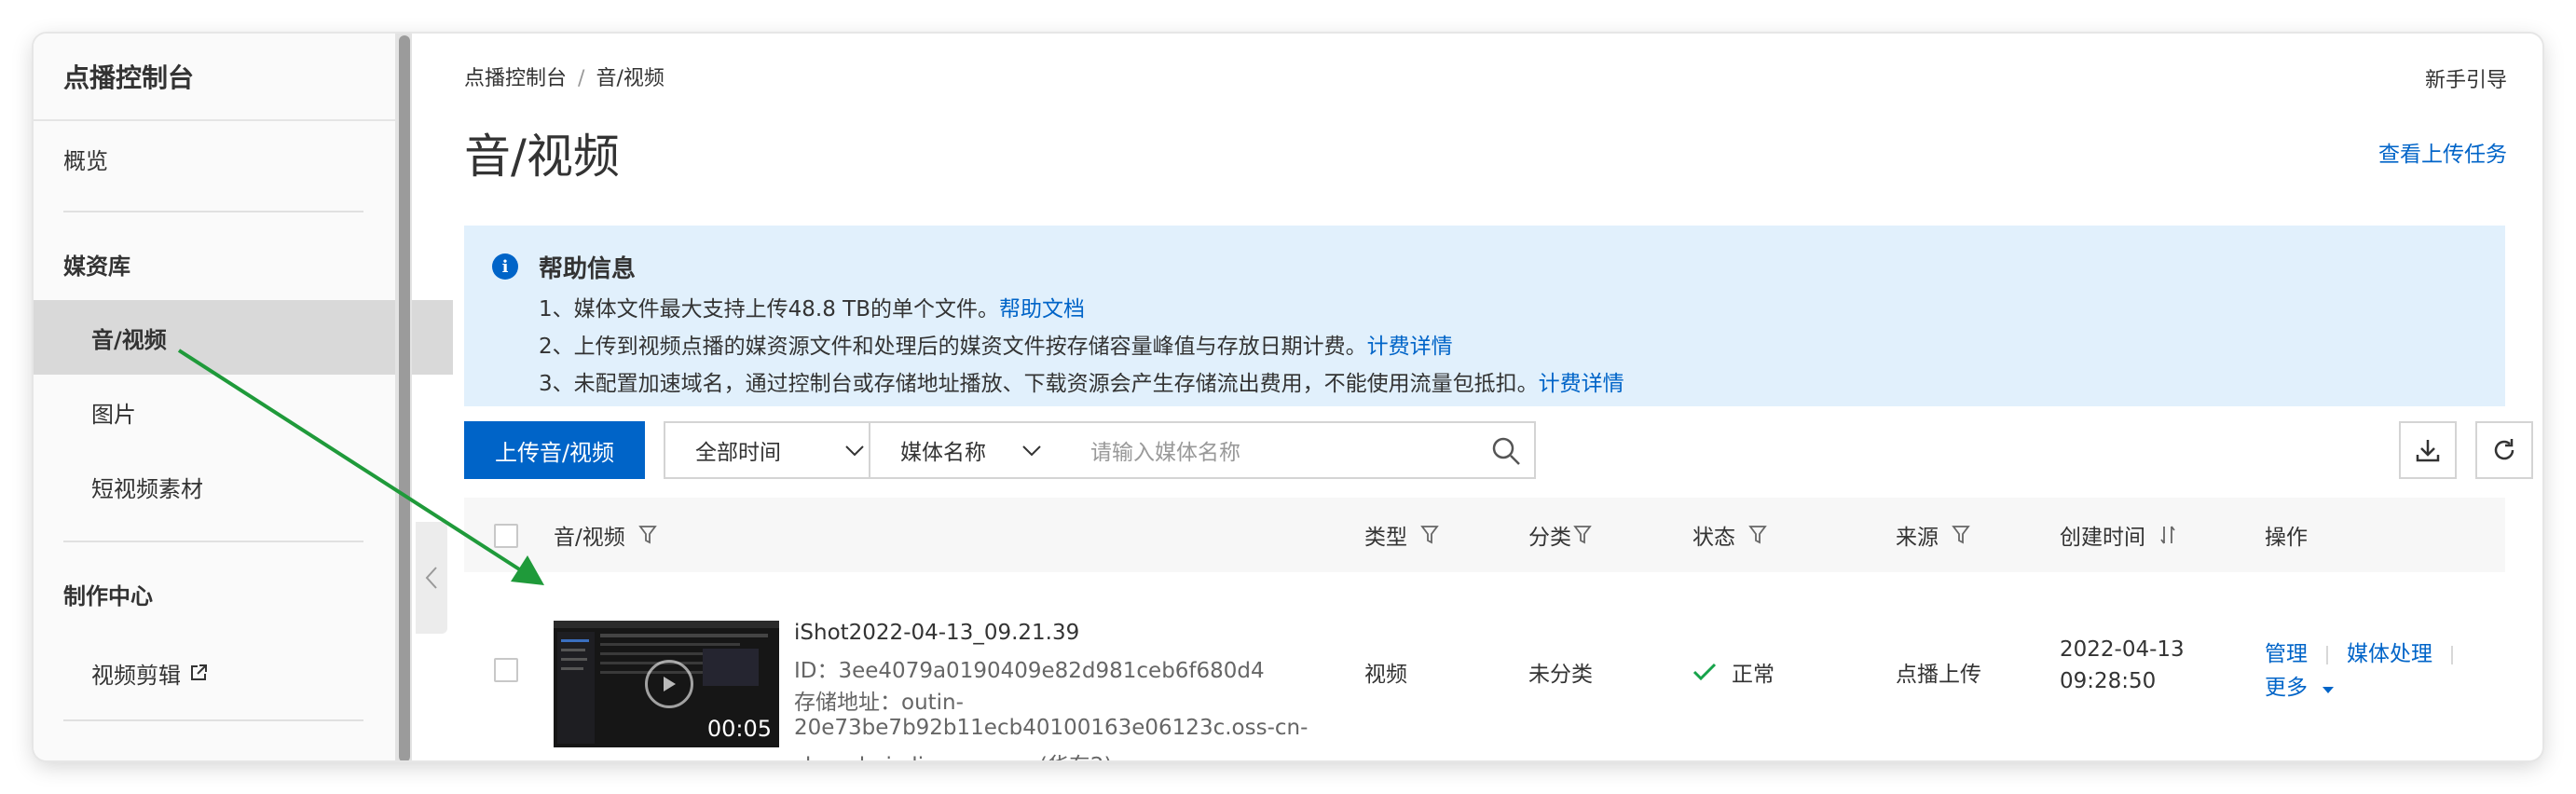 This screenshot has width=2576, height=794. What do you see at coordinates (953, 347) in the screenshot?
I see `help-text: 2、上传到视频点播的媒资源文件和处理后的媒资文件按存储容量峰值与存放日期计费。` at bounding box center [953, 347].